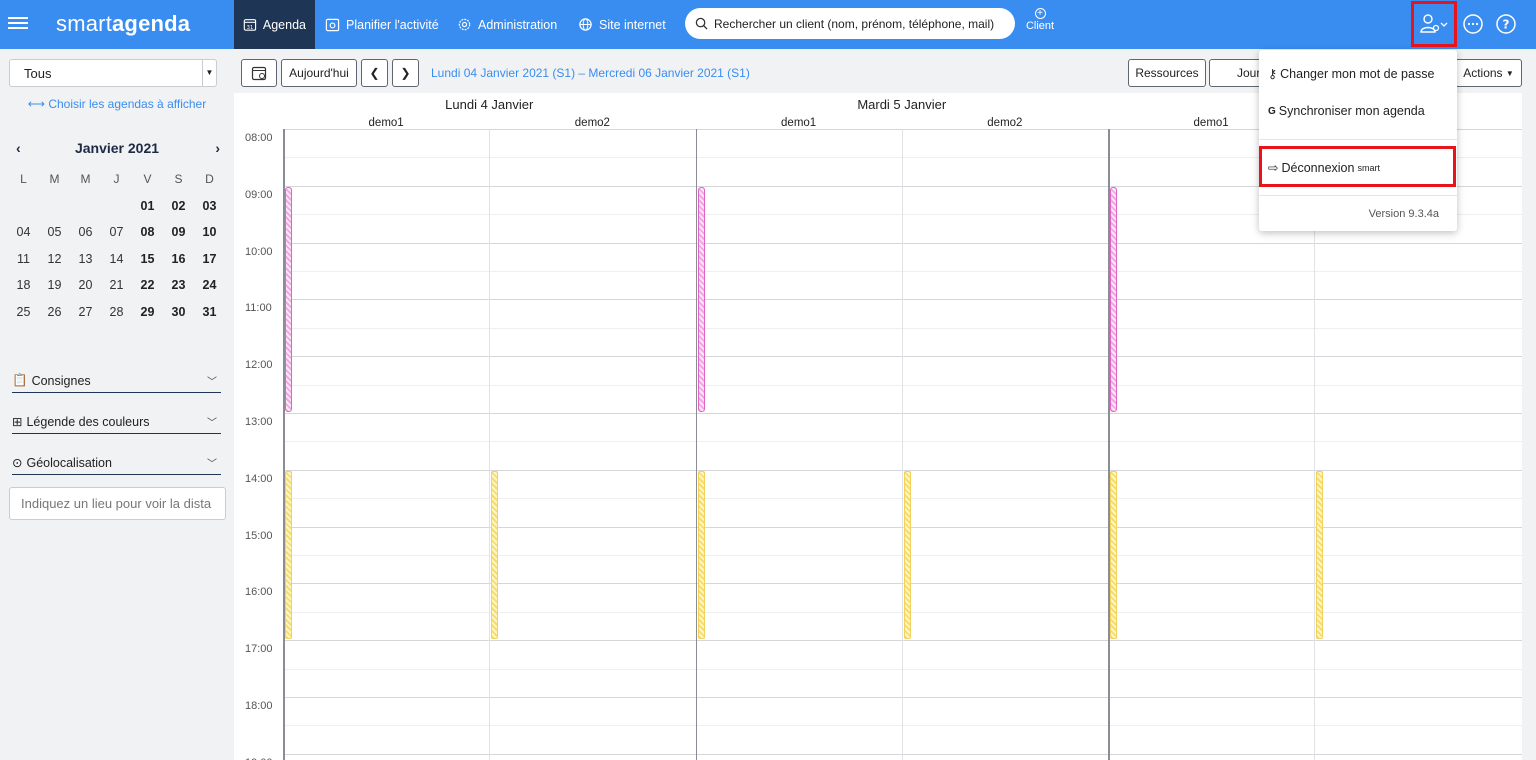  What do you see at coordinates (147, 312) in the screenshot?
I see `mini-calendar-day: 29` at bounding box center [147, 312].